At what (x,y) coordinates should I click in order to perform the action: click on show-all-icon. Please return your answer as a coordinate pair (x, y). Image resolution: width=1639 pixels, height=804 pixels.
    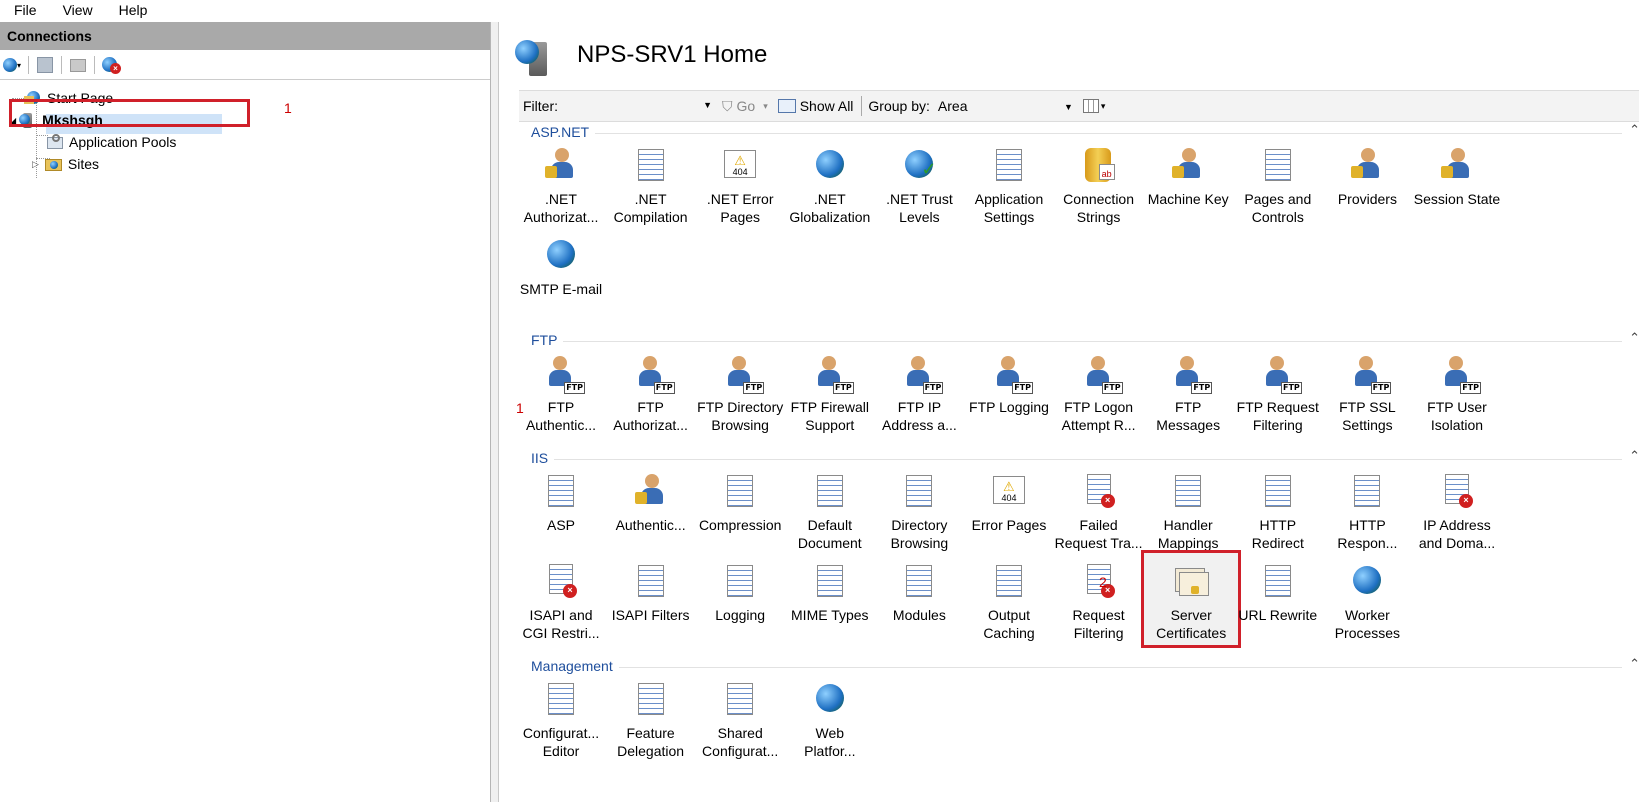
    Looking at the image, I should click on (786, 106).